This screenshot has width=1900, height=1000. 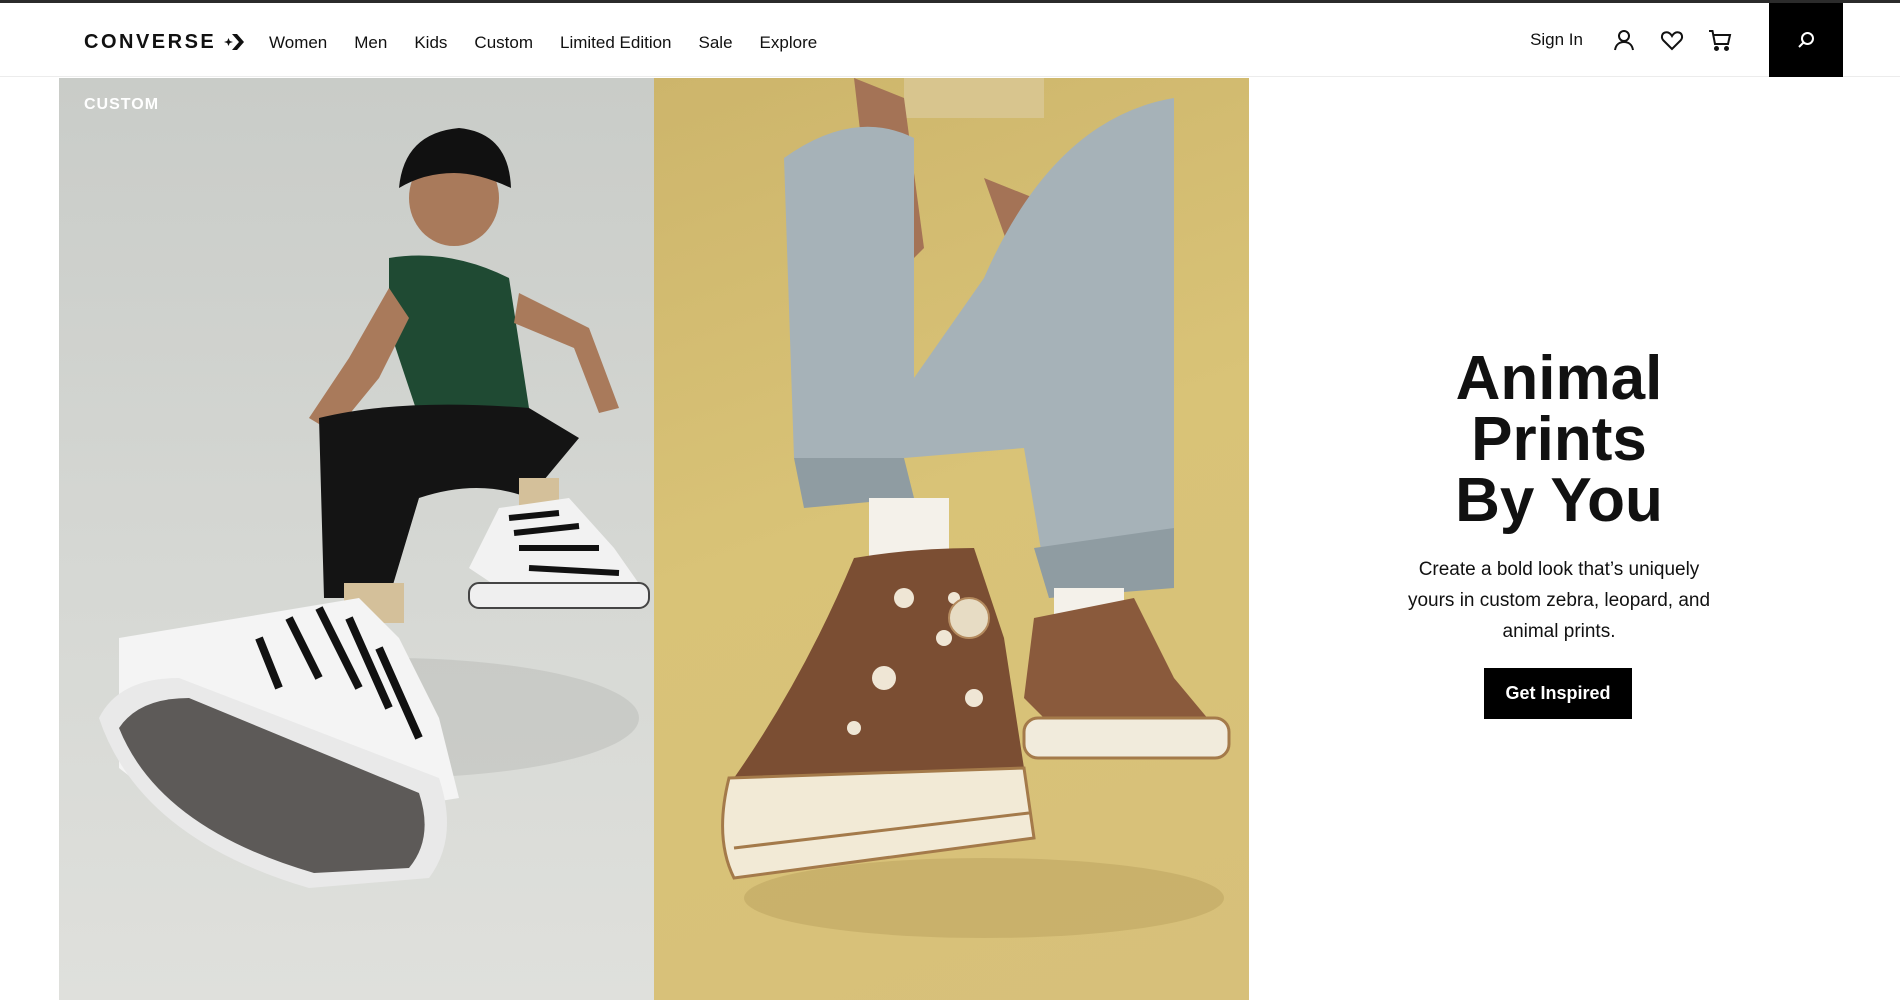 I want to click on converse-star-chevron-icon, so click(x=234, y=42).